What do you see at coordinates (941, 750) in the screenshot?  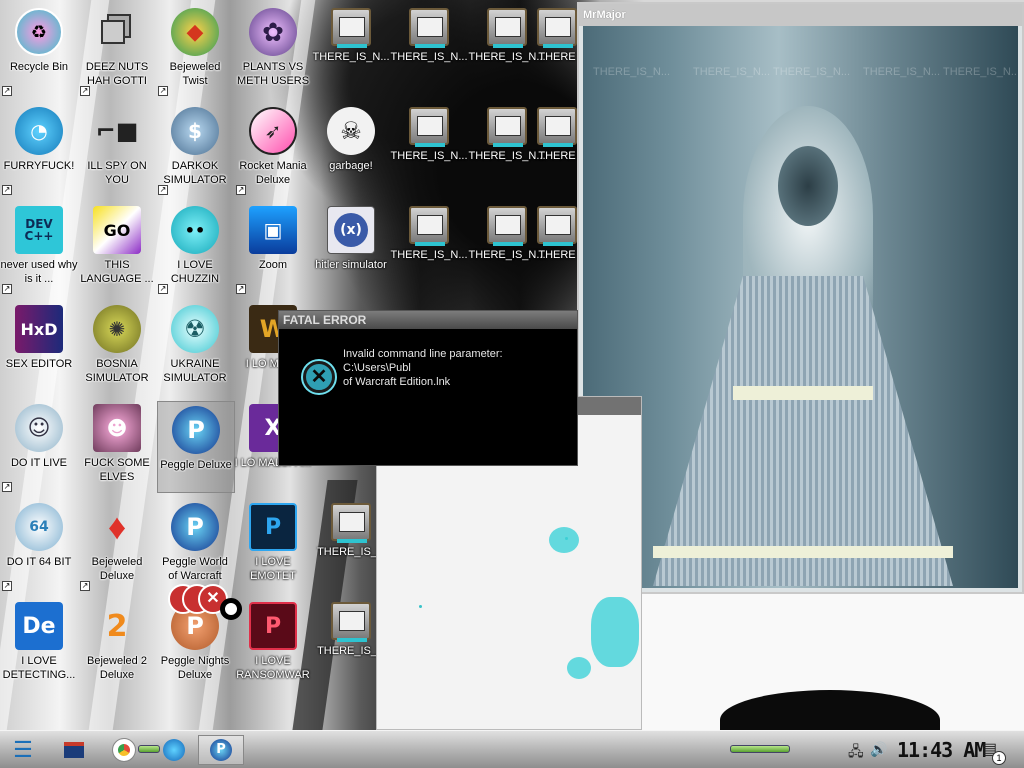 I see `clock: 11:43 AM` at bounding box center [941, 750].